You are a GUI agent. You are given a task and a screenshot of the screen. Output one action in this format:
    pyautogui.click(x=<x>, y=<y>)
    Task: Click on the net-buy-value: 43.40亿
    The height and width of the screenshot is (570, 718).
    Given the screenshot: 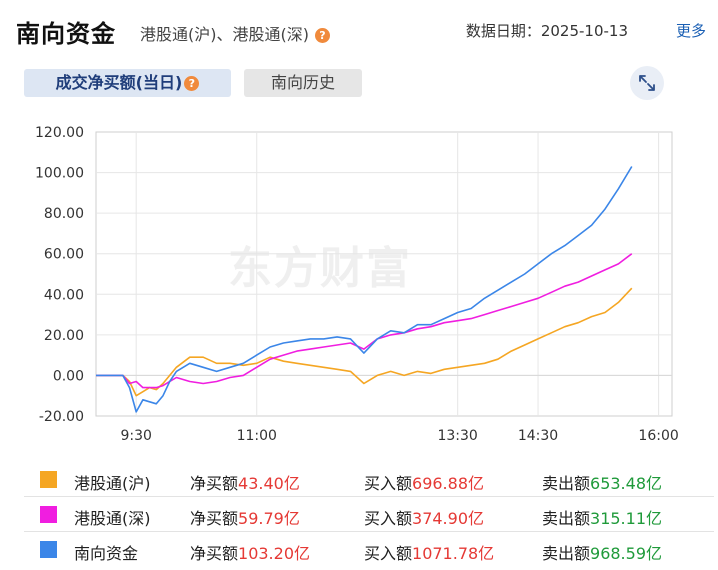 What is the action you would take?
    pyautogui.click(x=269, y=483)
    